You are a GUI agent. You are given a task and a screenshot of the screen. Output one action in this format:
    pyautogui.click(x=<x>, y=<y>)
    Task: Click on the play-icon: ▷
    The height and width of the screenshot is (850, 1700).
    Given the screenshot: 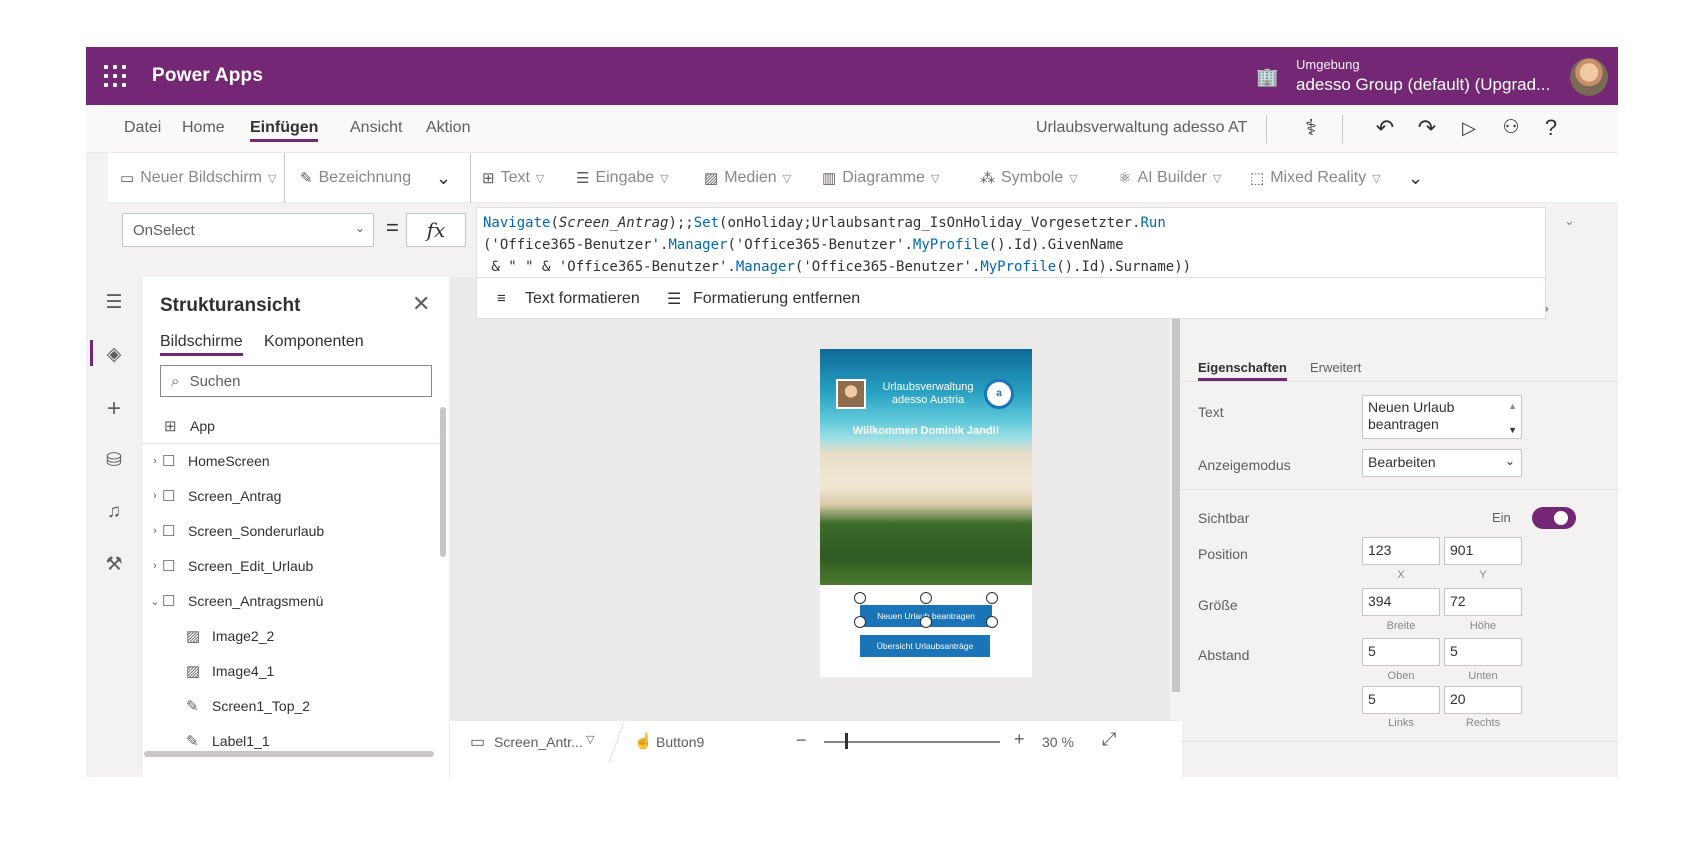 What is the action you would take?
    pyautogui.click(x=1469, y=128)
    